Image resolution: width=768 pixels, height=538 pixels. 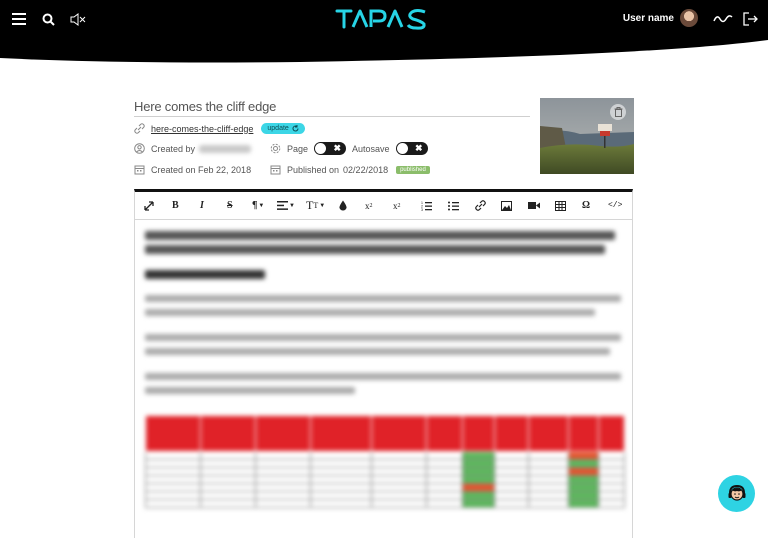 I want to click on author-name-redacted, so click(x=225, y=148).